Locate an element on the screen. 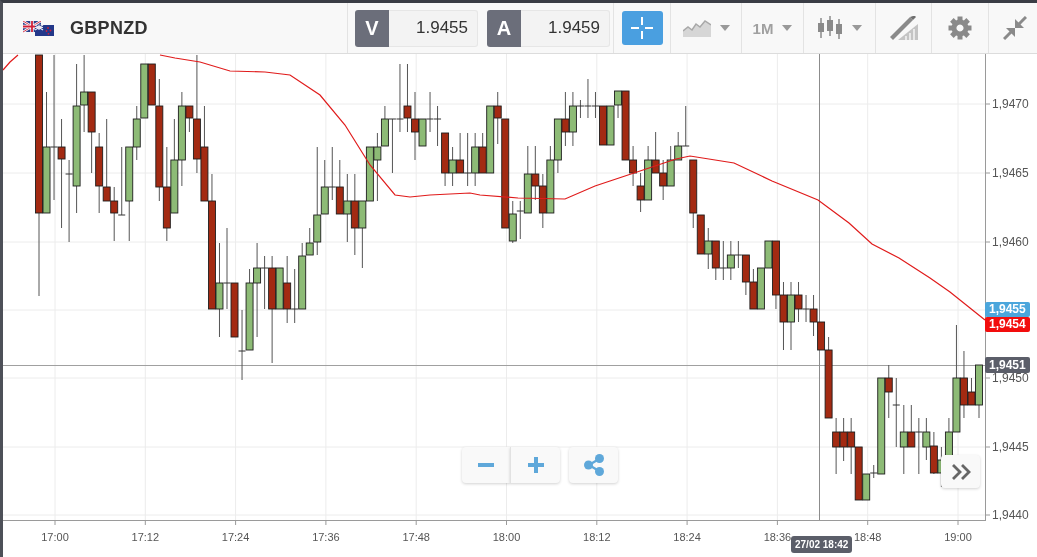  time-axis-label: 18:48 is located at coordinates (867, 537).